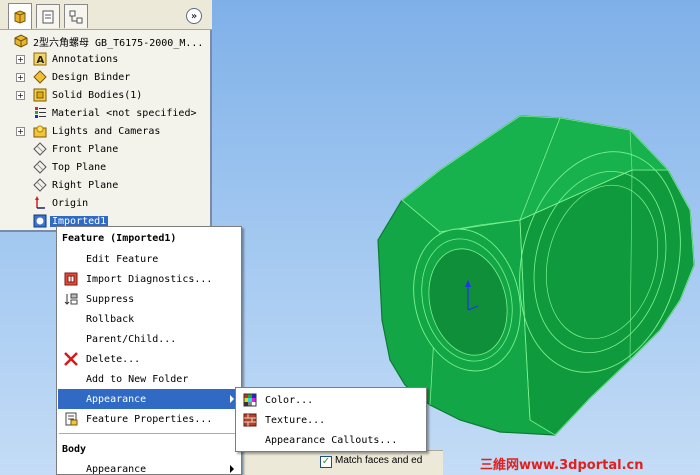  Describe the element at coordinates (137, 379) in the screenshot. I see `menu-item-label: Add to New Folder` at that location.